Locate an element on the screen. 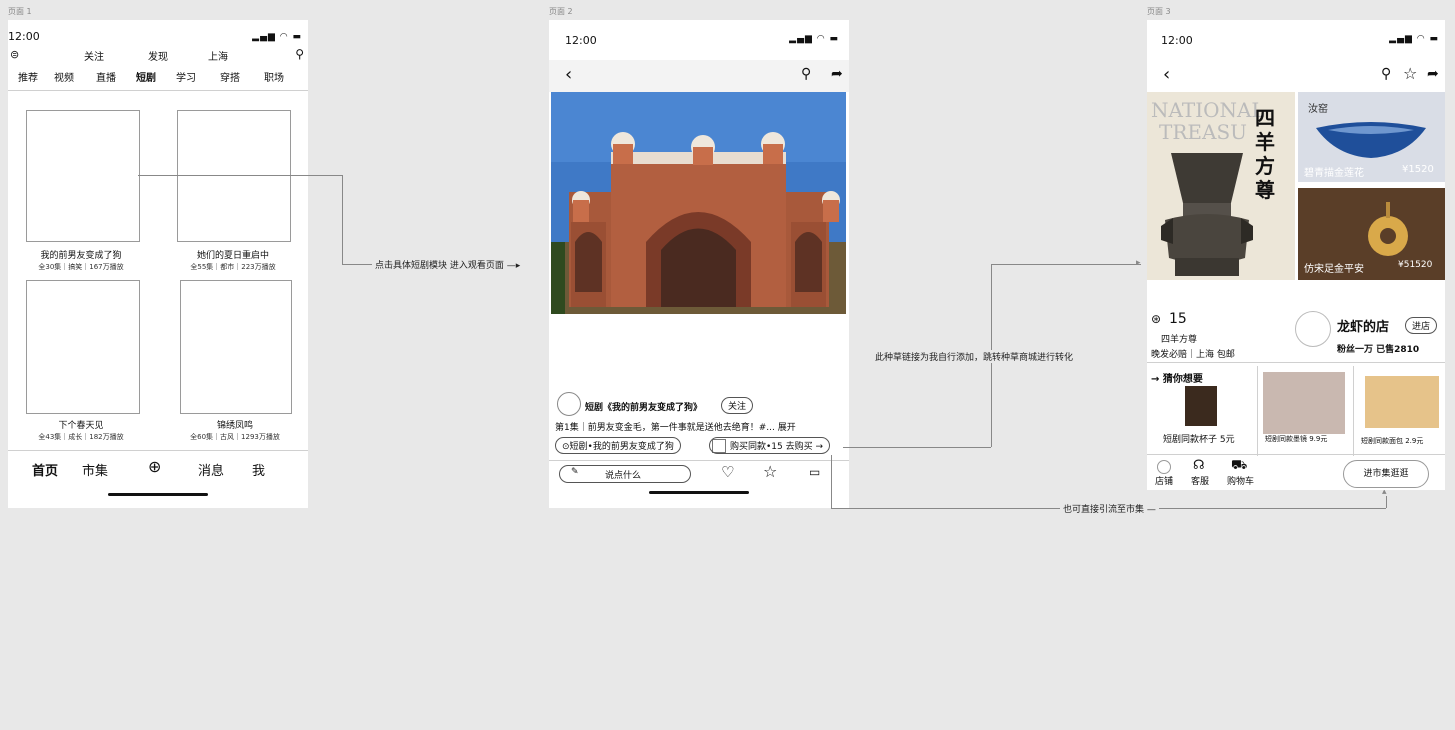 Image resolution: width=1455 pixels, height=730 pixels. drama-title: 短剧《我的前男友变成了狗》 is located at coordinates (644, 408).